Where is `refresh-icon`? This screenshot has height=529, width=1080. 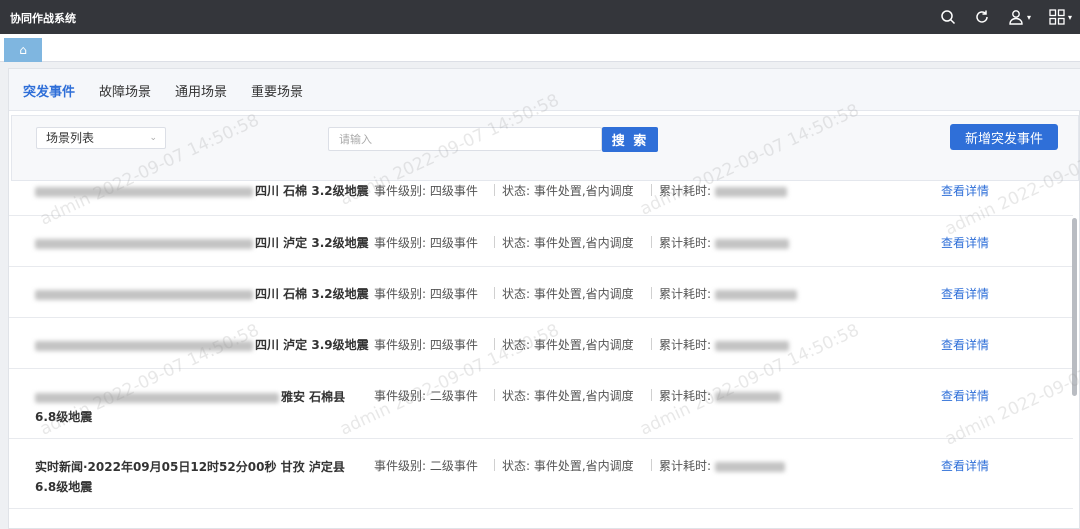 refresh-icon is located at coordinates (982, 17).